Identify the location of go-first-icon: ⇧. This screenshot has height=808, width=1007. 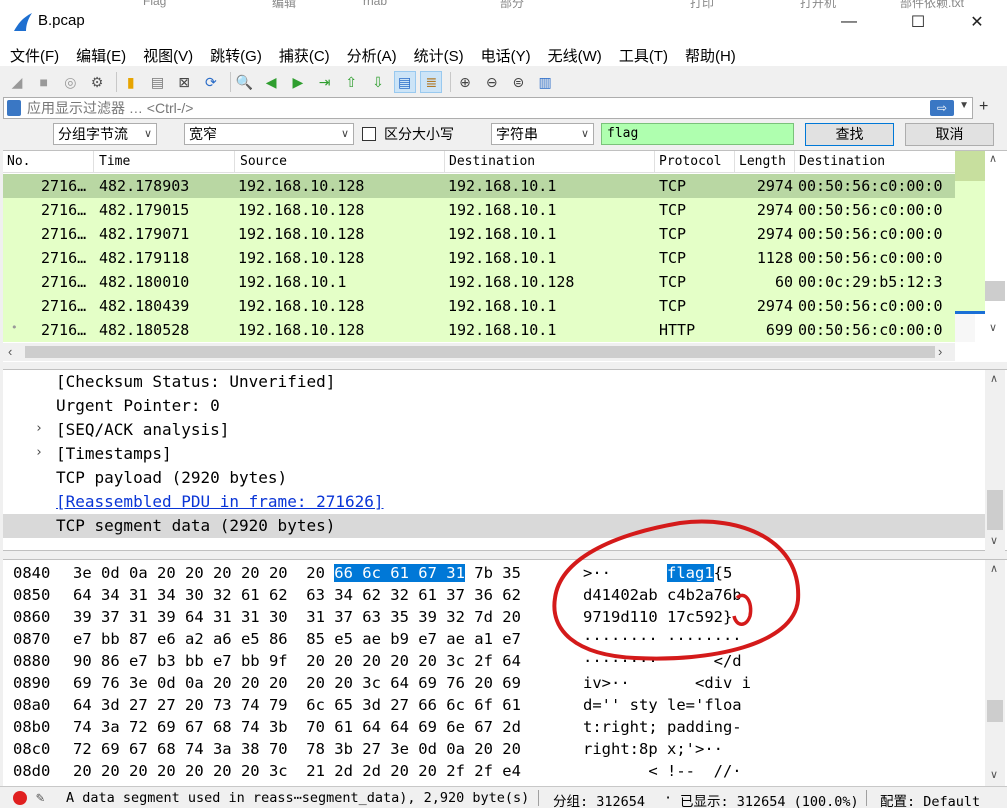
(351, 82).